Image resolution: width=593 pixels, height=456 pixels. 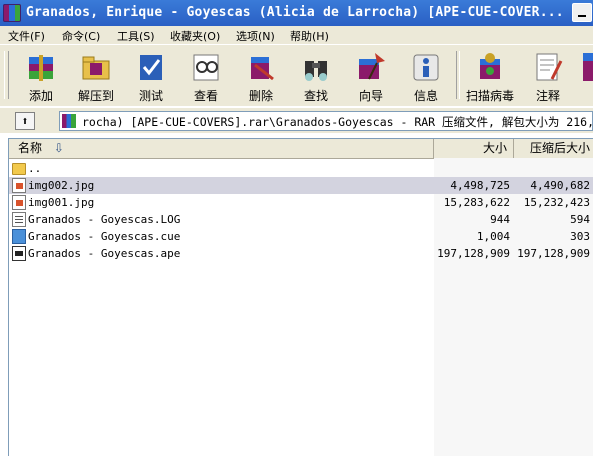 I want to click on info-button: 信息, so click(x=426, y=76).